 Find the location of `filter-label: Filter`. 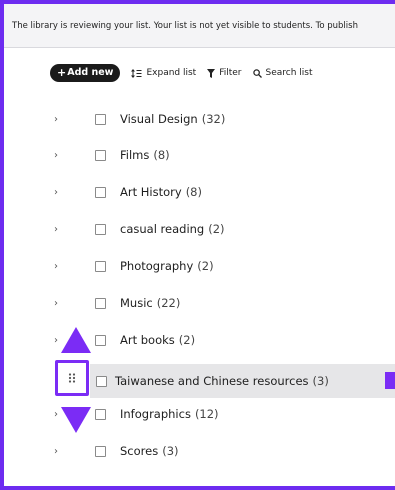

filter-label: Filter is located at coordinates (230, 73).